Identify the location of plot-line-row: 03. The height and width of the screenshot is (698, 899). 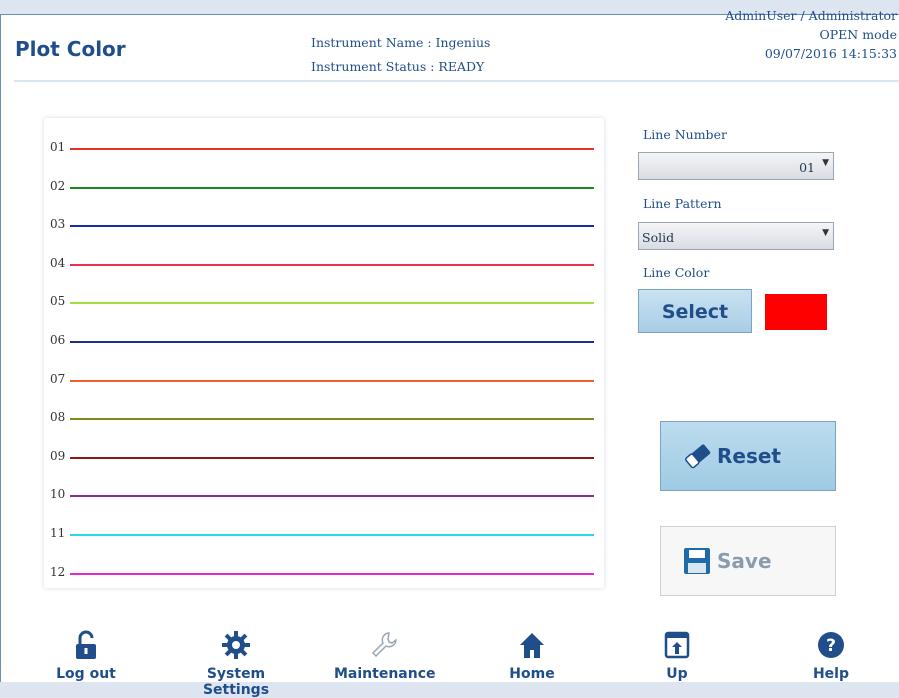
(324, 225).